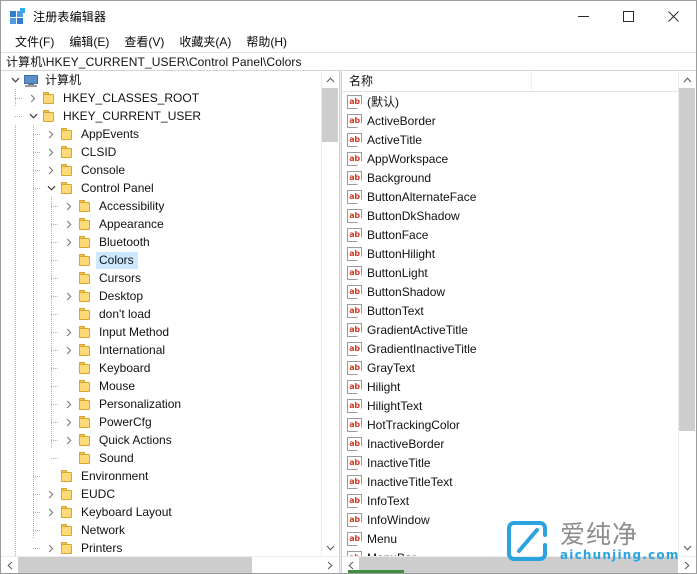 This screenshot has width=697, height=574. What do you see at coordinates (161, 404) in the screenshot?
I see `tree-node: Personalization` at bounding box center [161, 404].